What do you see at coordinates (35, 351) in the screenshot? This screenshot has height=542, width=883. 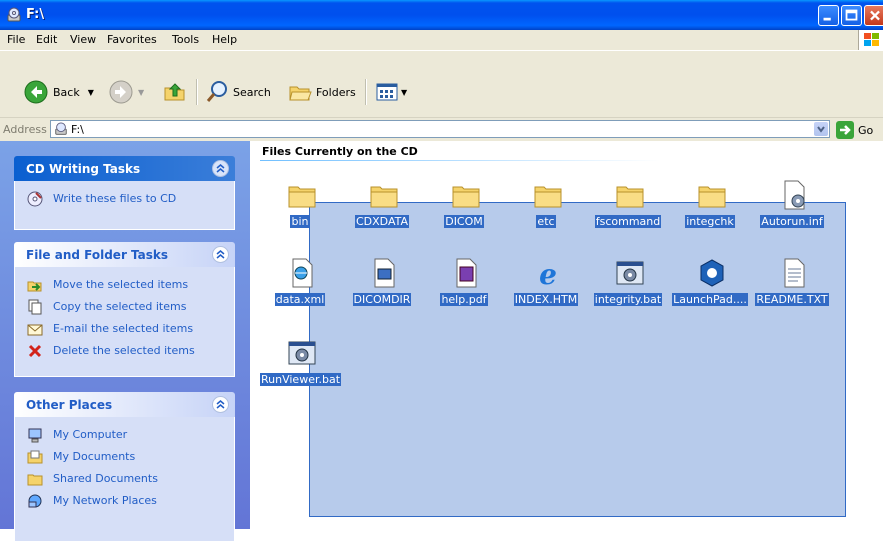 I see `delete-icon` at bounding box center [35, 351].